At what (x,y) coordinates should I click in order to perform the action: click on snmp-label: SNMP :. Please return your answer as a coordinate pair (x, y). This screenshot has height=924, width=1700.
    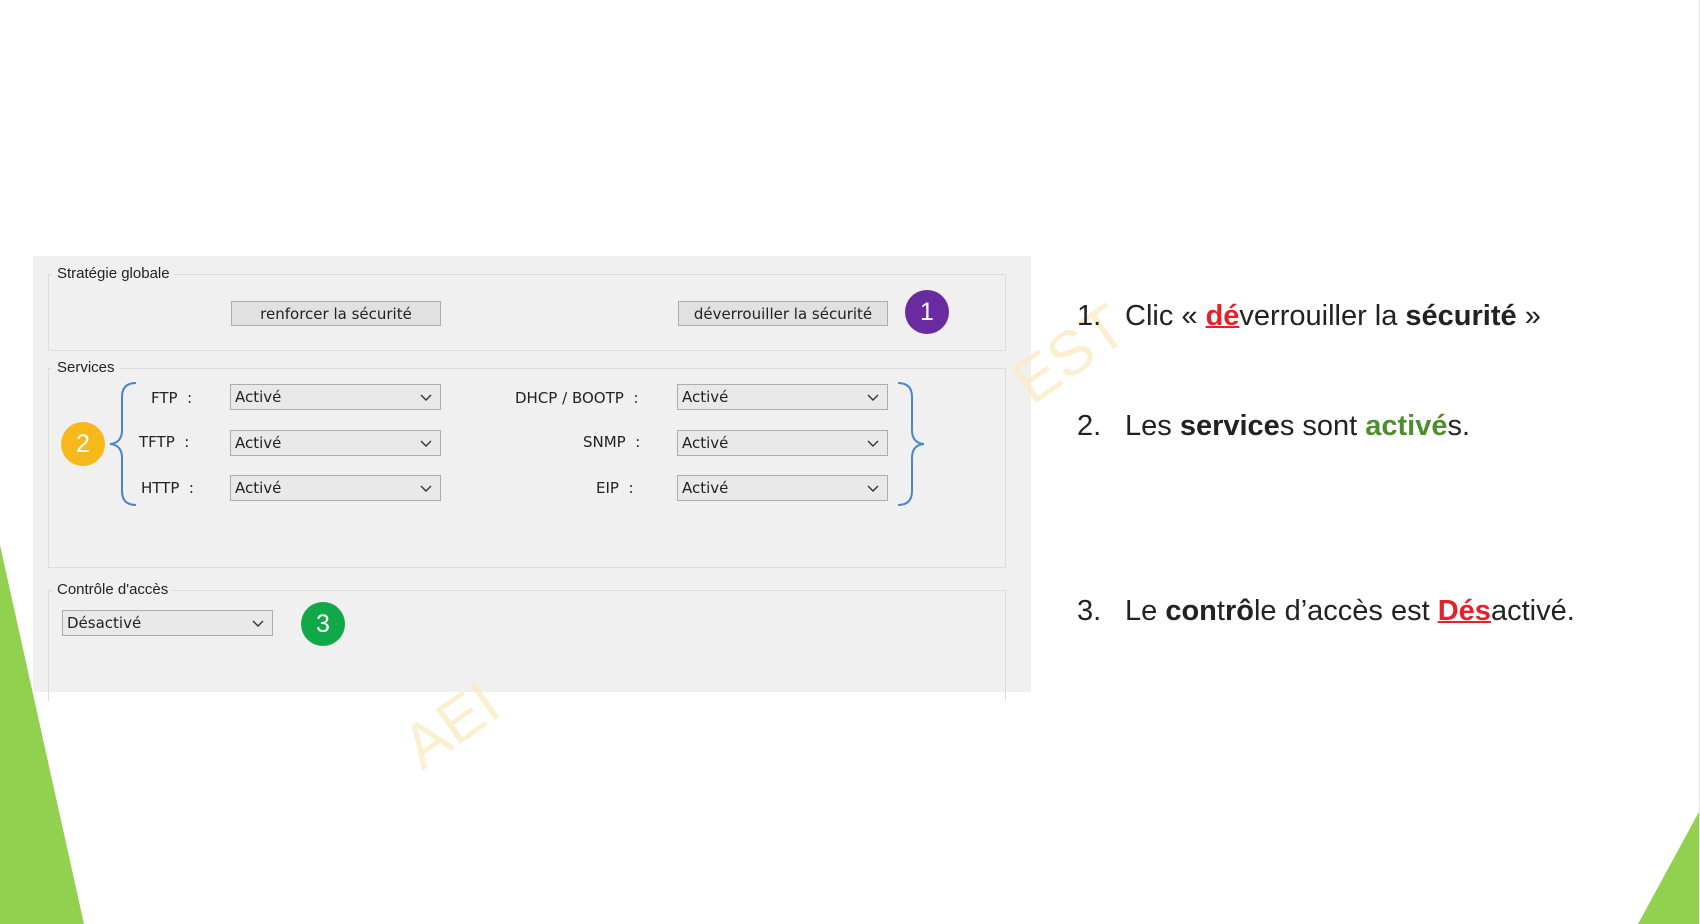
    Looking at the image, I should click on (612, 442).